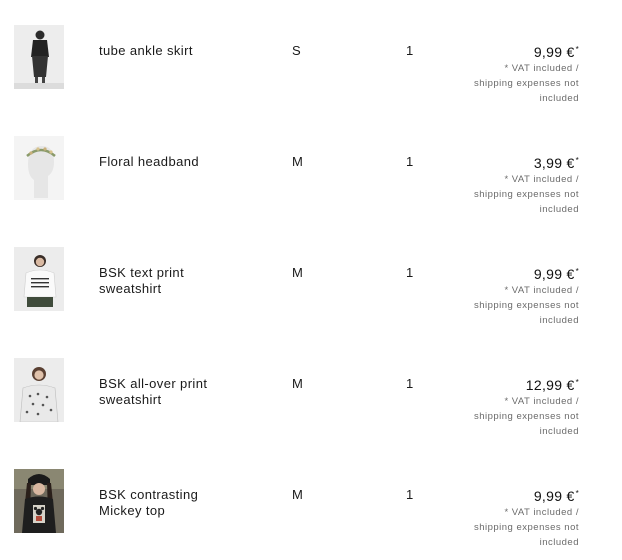 The image size is (622, 560). What do you see at coordinates (554, 163) in the screenshot?
I see `price-value: 3,99 €` at bounding box center [554, 163].